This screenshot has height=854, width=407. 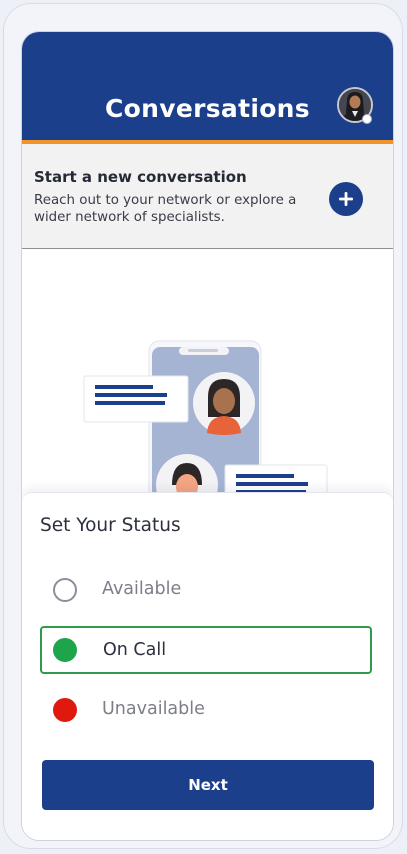 What do you see at coordinates (65, 710) in the screenshot?
I see `status-dot-red-icon` at bounding box center [65, 710].